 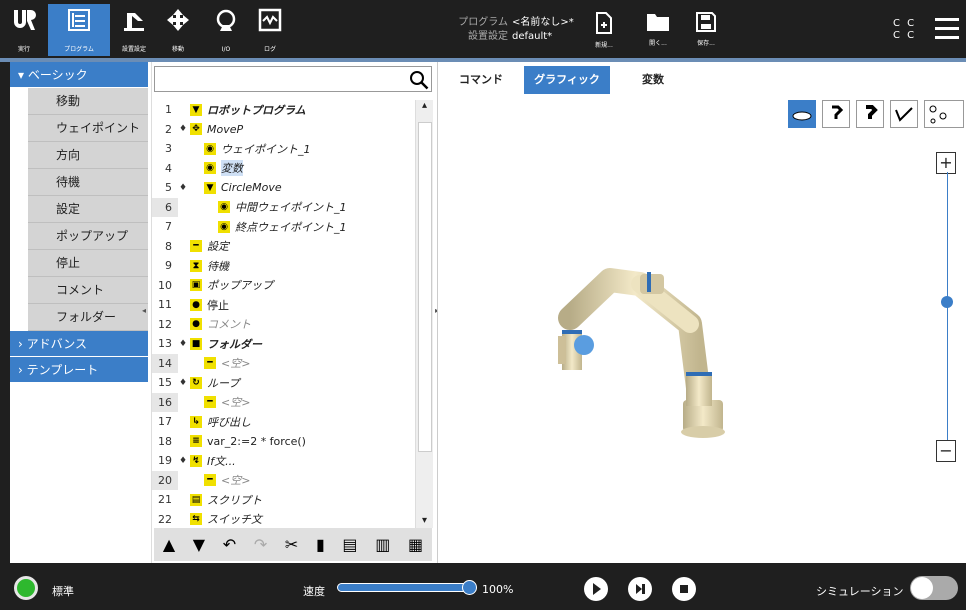 What do you see at coordinates (870, 114) in the screenshot?
I see `view-right-button` at bounding box center [870, 114].